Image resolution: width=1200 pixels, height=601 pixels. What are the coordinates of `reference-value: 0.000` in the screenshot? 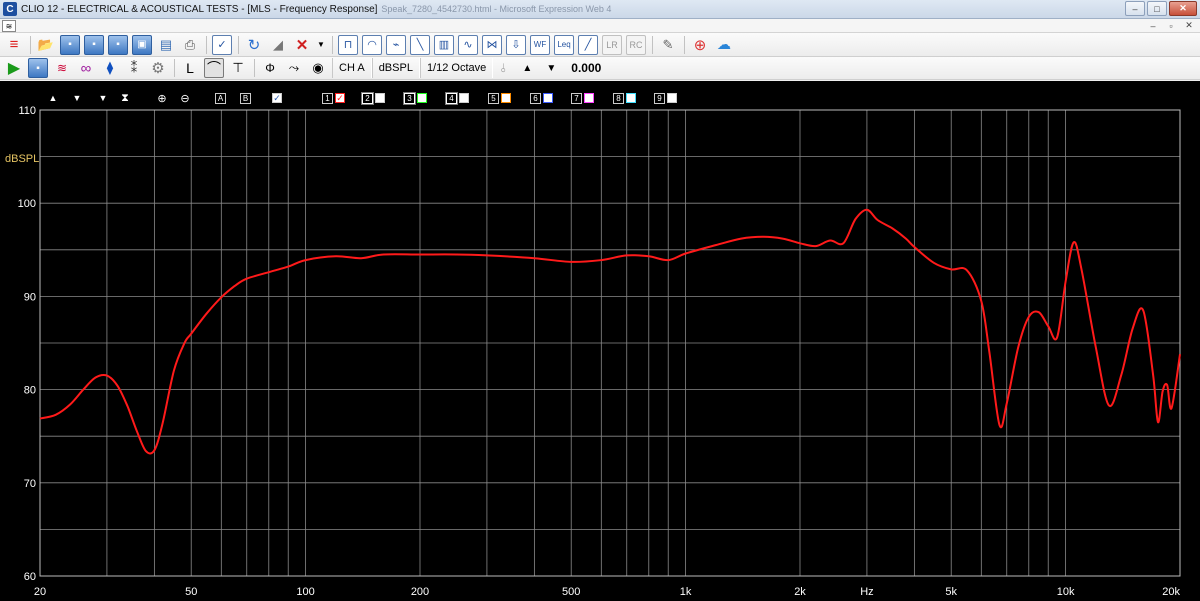 It's located at (583, 68).